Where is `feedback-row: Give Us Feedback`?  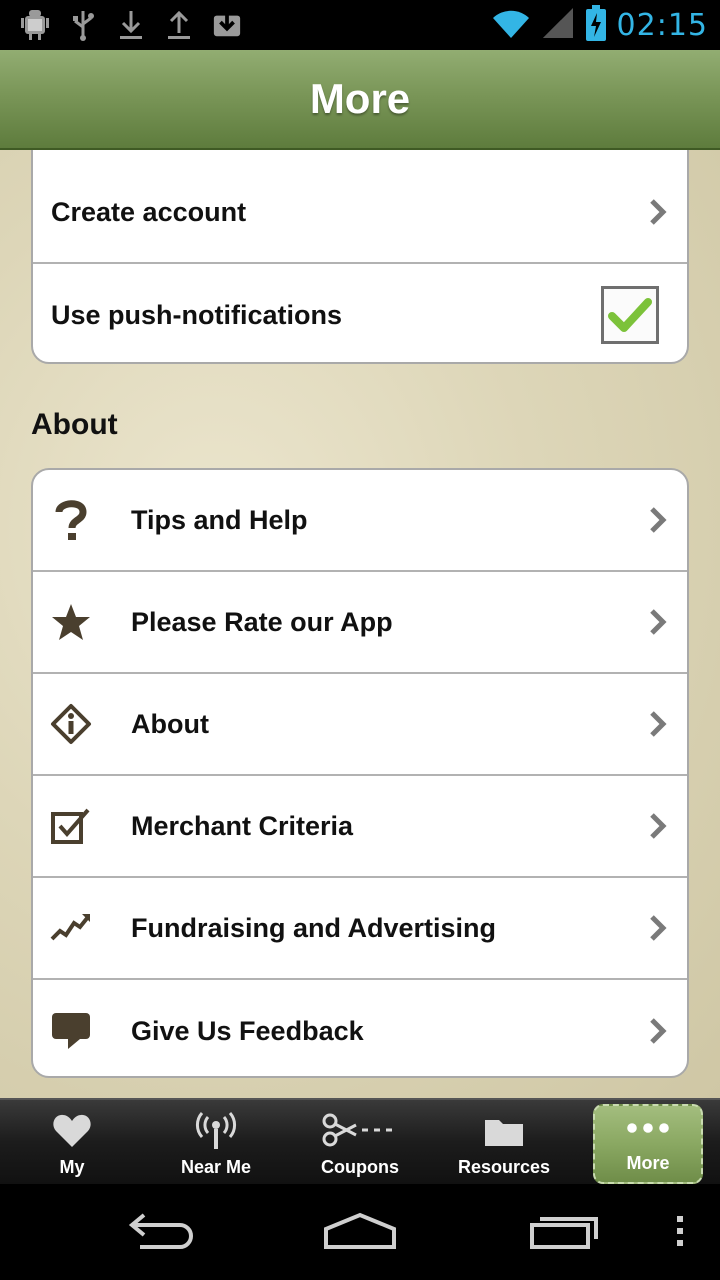
feedback-row: Give Us Feedback is located at coordinates (360, 1028).